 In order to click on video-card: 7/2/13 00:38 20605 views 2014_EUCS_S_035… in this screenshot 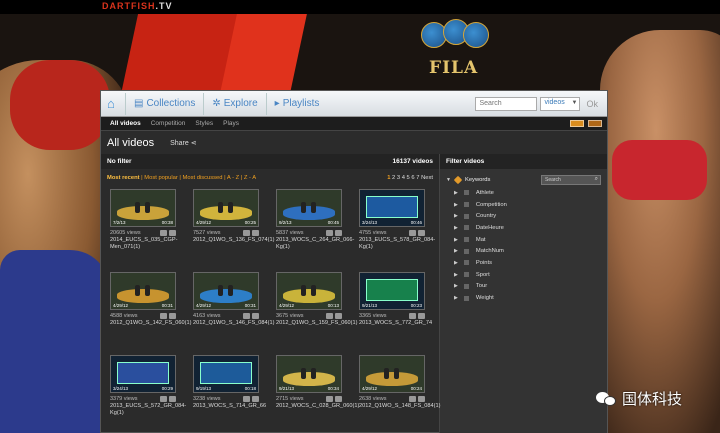, I will do `click(143, 228)`.